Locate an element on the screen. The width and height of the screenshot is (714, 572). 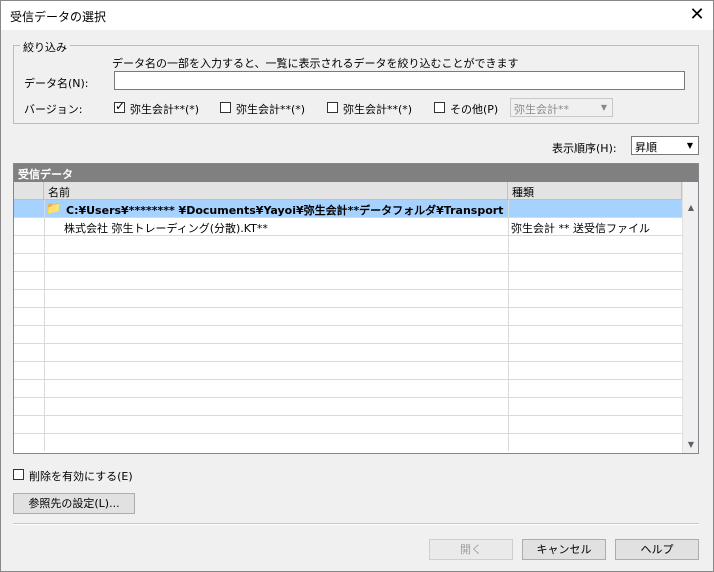
sort-label: 表示順序(H): is located at coordinates (584, 148).